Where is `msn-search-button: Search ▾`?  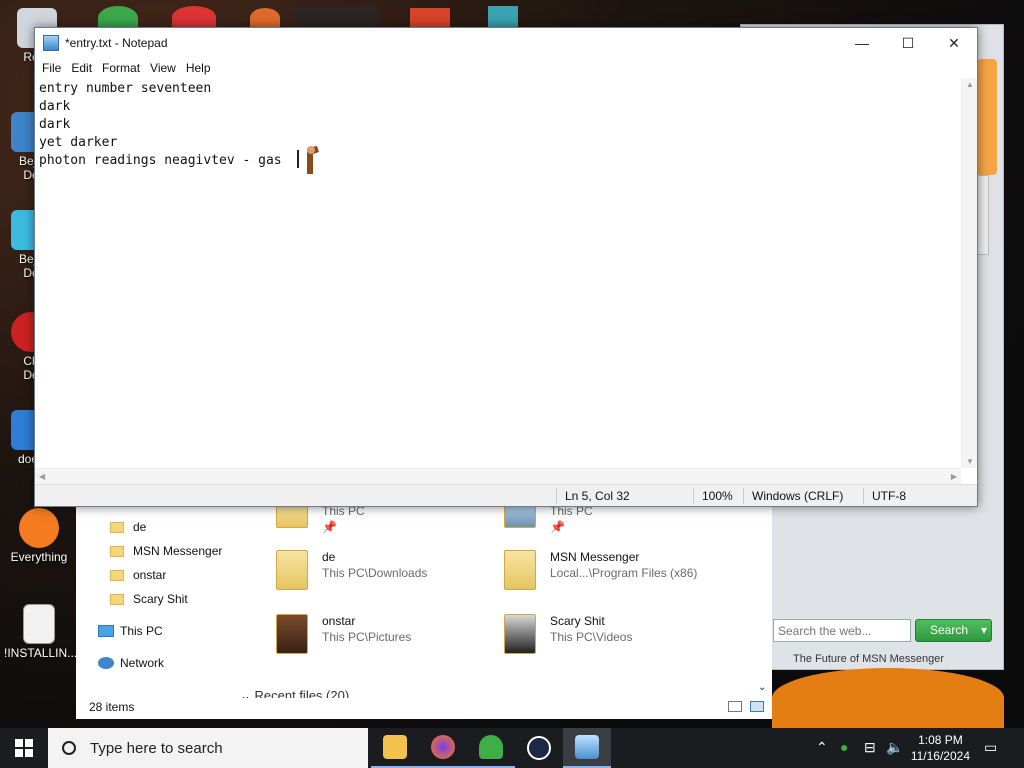 msn-search-button: Search ▾ is located at coordinates (953, 630).